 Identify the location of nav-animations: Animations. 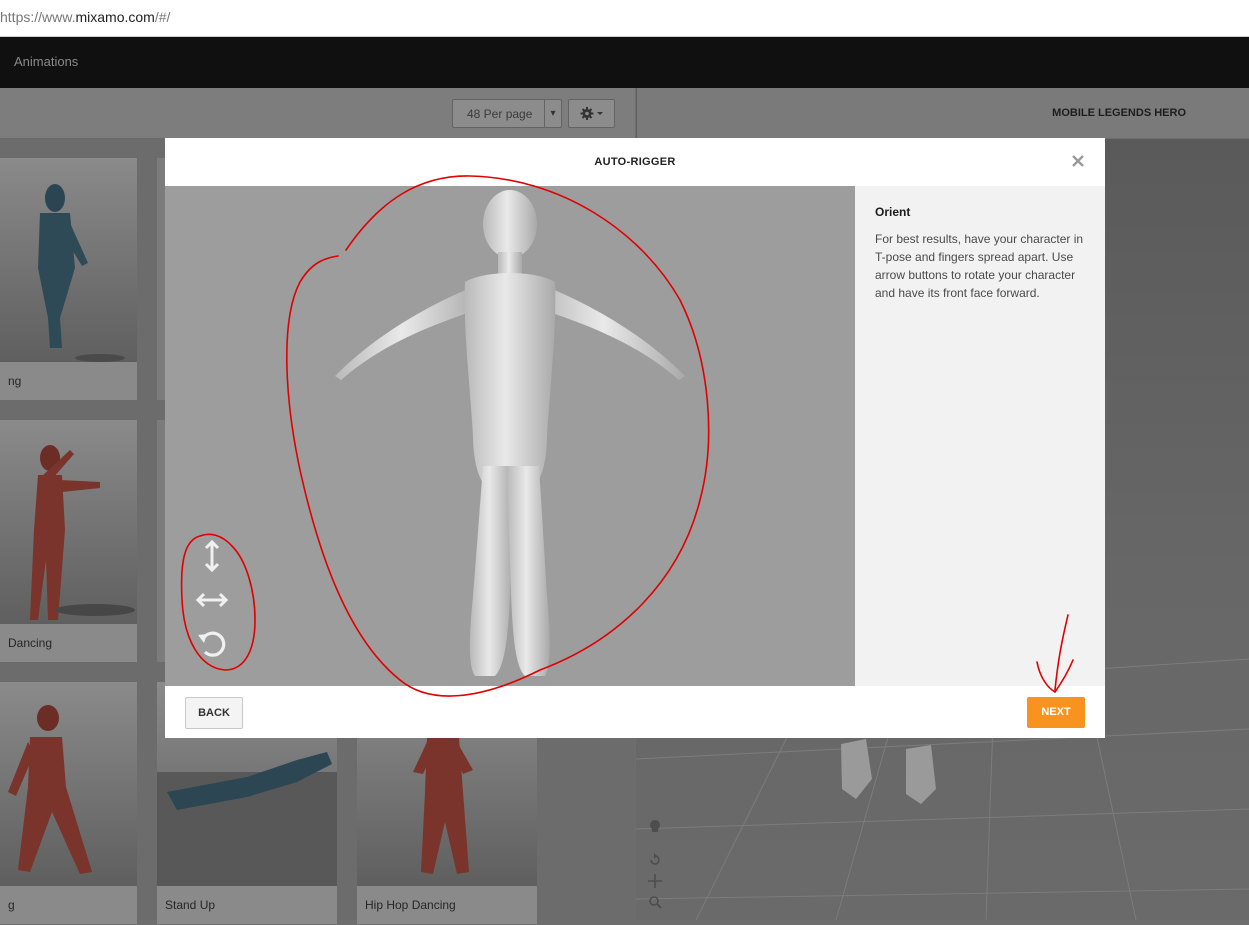
(46, 61).